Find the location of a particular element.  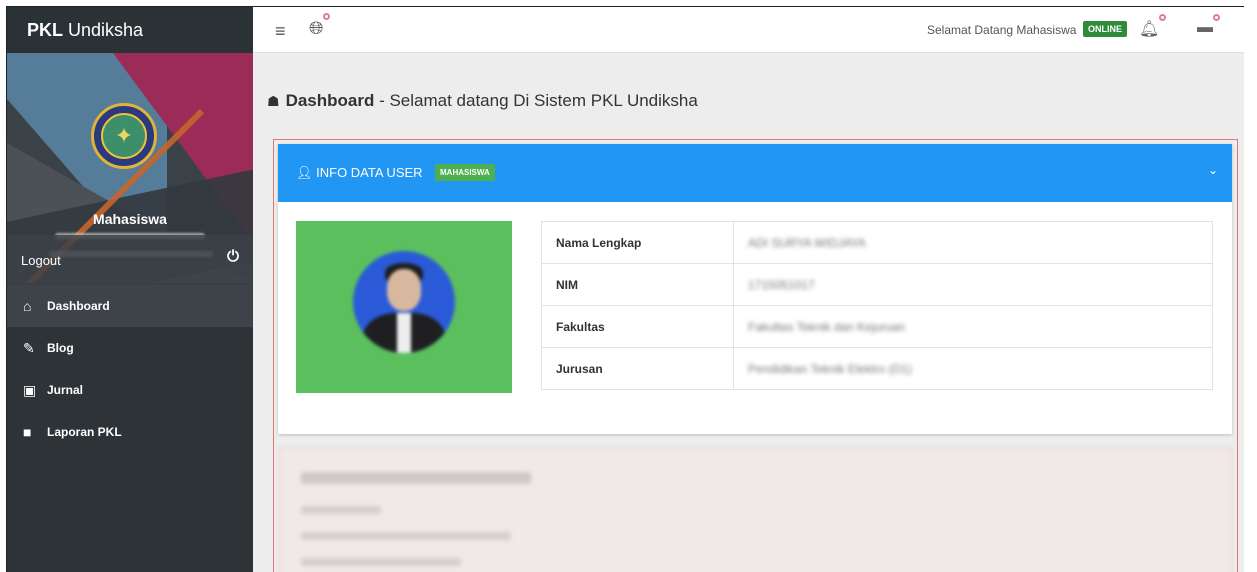

save-icon: ▣ is located at coordinates (30, 389).